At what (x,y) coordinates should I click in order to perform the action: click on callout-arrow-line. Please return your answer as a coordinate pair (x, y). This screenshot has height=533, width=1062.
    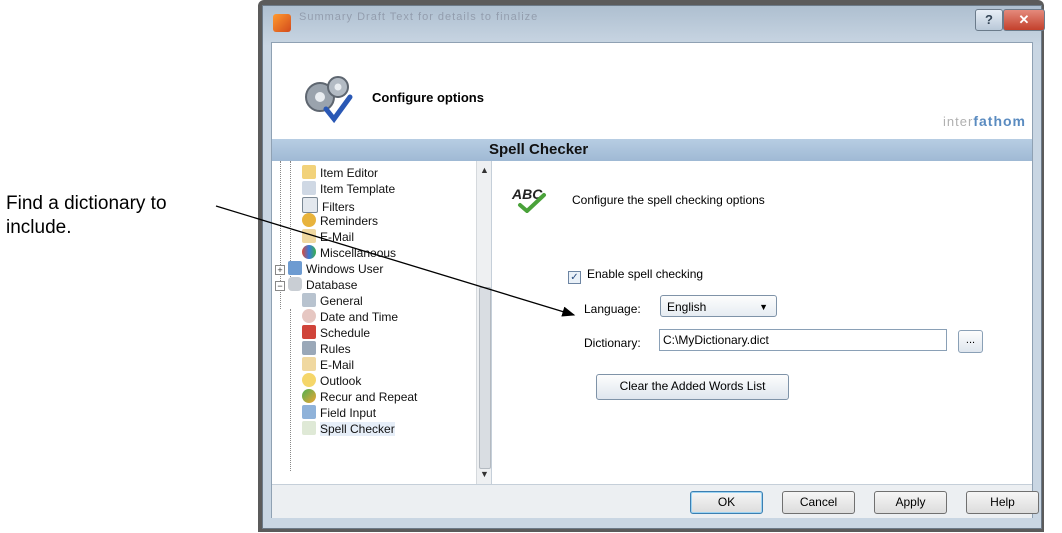
    Looking at the image, I should click on (395, 261).